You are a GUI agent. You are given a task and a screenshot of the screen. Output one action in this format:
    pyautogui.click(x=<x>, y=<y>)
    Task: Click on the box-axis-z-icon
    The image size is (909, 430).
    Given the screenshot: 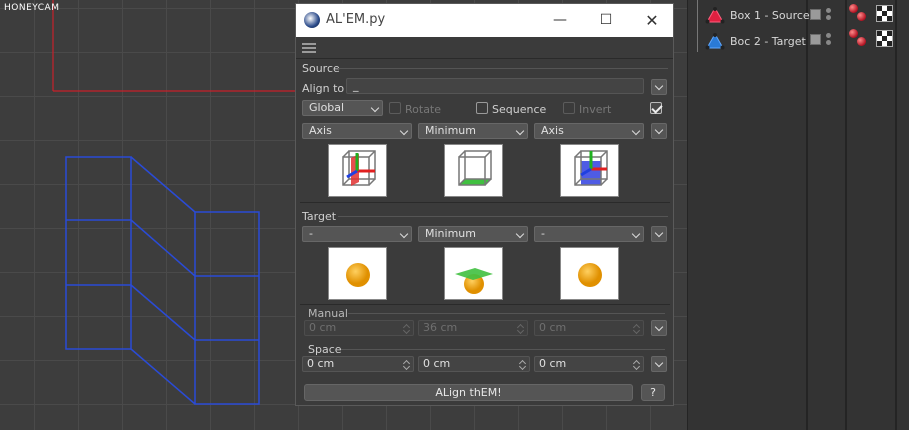 What is the action you would take?
    pyautogui.click(x=591, y=168)
    